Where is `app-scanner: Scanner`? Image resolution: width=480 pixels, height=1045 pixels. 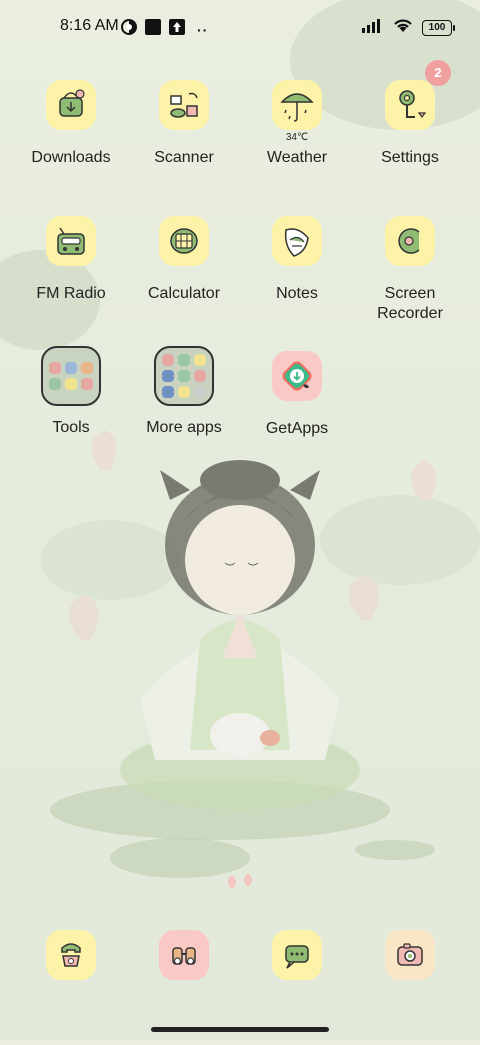 app-scanner: Scanner is located at coordinates (184, 124).